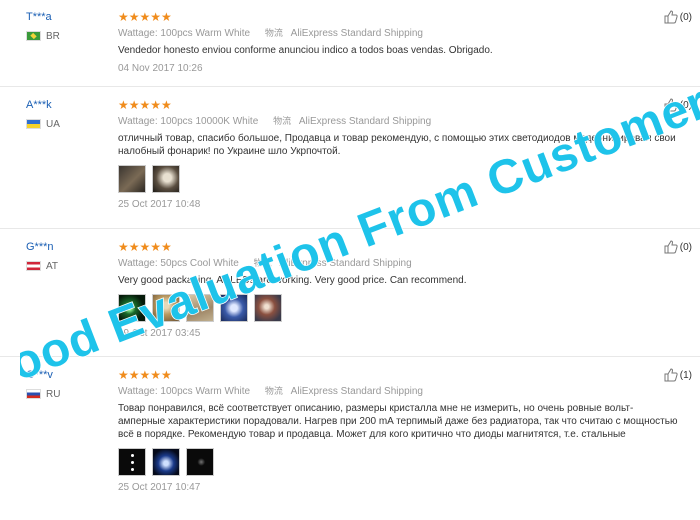  What do you see at coordinates (159, 487) in the screenshot?
I see `review-date: 25 Oct 2017 10:47` at bounding box center [159, 487].